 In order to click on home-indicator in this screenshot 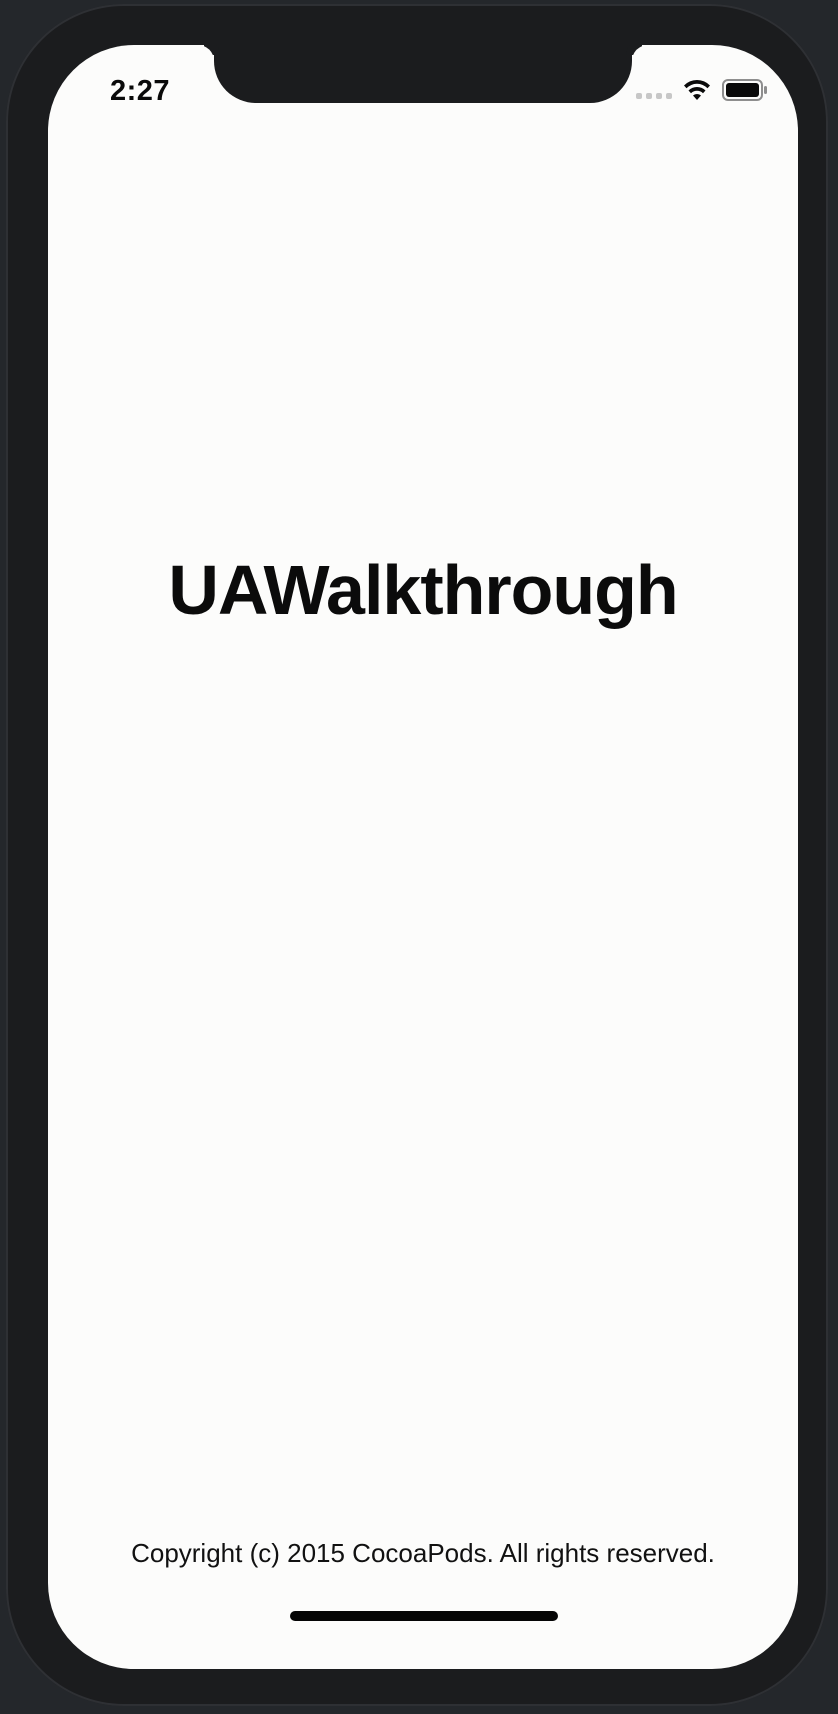, I will do `click(424, 1616)`.